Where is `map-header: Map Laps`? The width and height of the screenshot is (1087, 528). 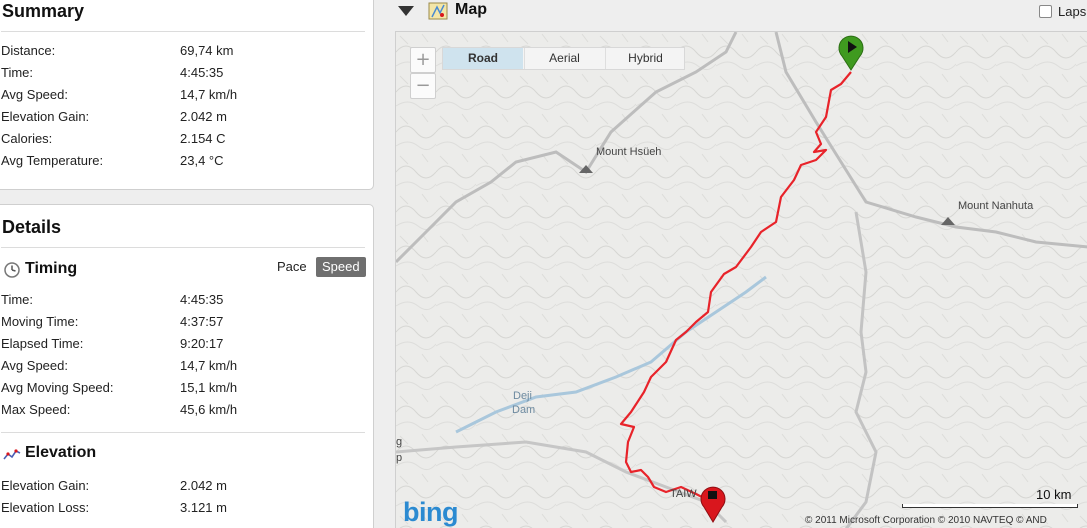 map-header: Map Laps is located at coordinates (735, 12).